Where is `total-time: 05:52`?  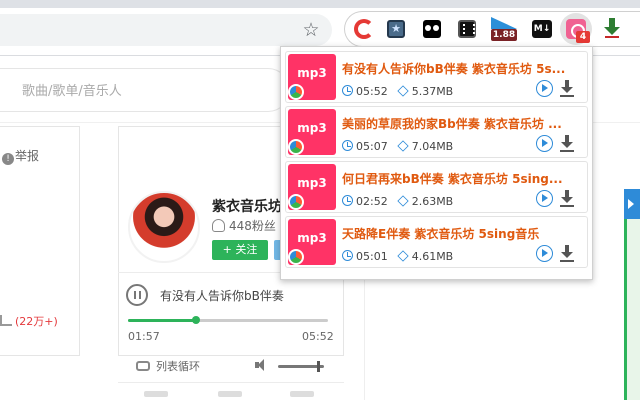 total-time: 05:52 is located at coordinates (318, 336).